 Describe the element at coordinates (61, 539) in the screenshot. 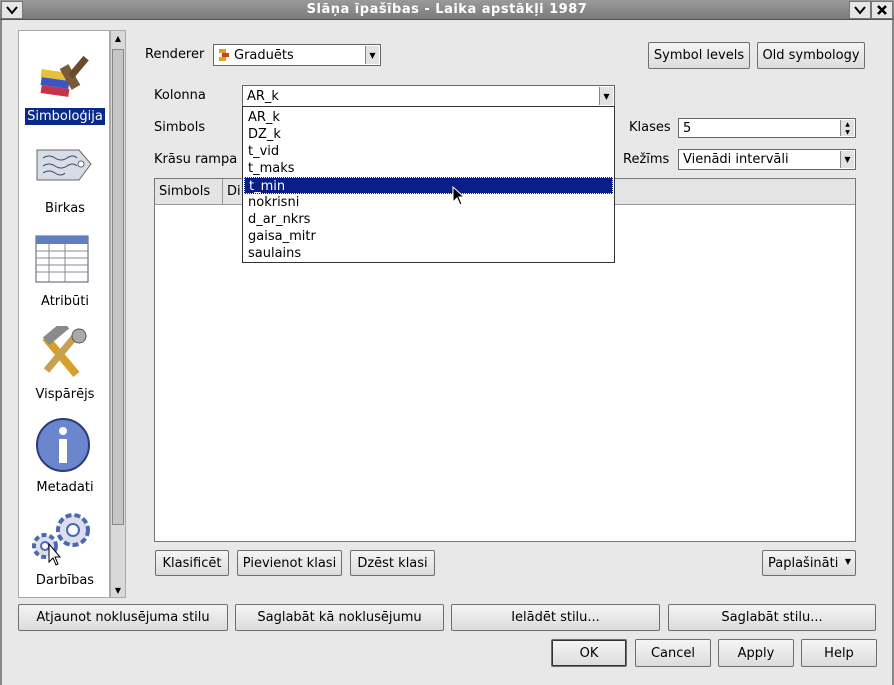

I see `gears-icon` at that location.